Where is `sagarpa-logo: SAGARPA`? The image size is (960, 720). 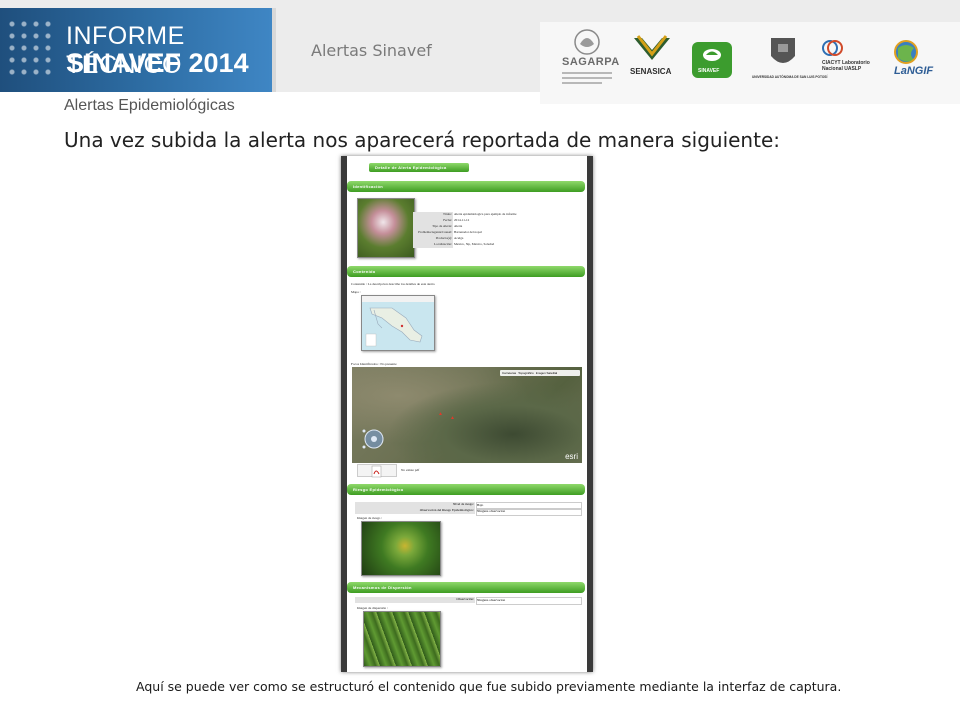 sagarpa-logo: SAGARPA is located at coordinates (588, 59).